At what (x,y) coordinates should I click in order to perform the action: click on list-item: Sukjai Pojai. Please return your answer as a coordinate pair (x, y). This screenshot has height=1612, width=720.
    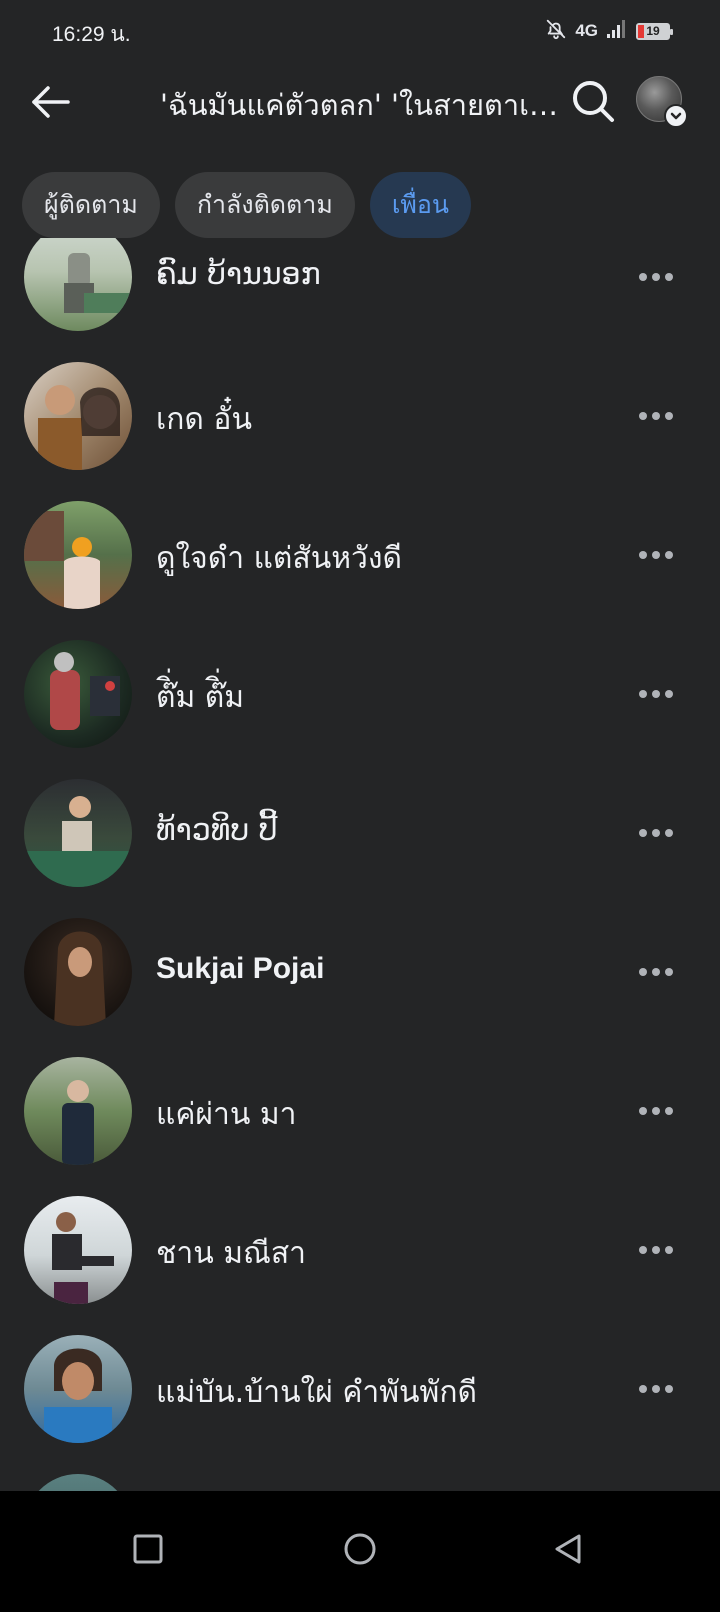
    Looking at the image, I should click on (360, 973).